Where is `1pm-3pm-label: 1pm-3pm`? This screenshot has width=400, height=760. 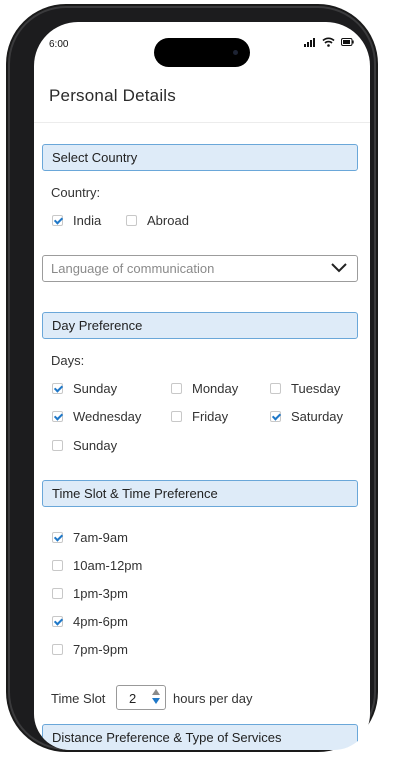 1pm-3pm-label: 1pm-3pm is located at coordinates (100, 593).